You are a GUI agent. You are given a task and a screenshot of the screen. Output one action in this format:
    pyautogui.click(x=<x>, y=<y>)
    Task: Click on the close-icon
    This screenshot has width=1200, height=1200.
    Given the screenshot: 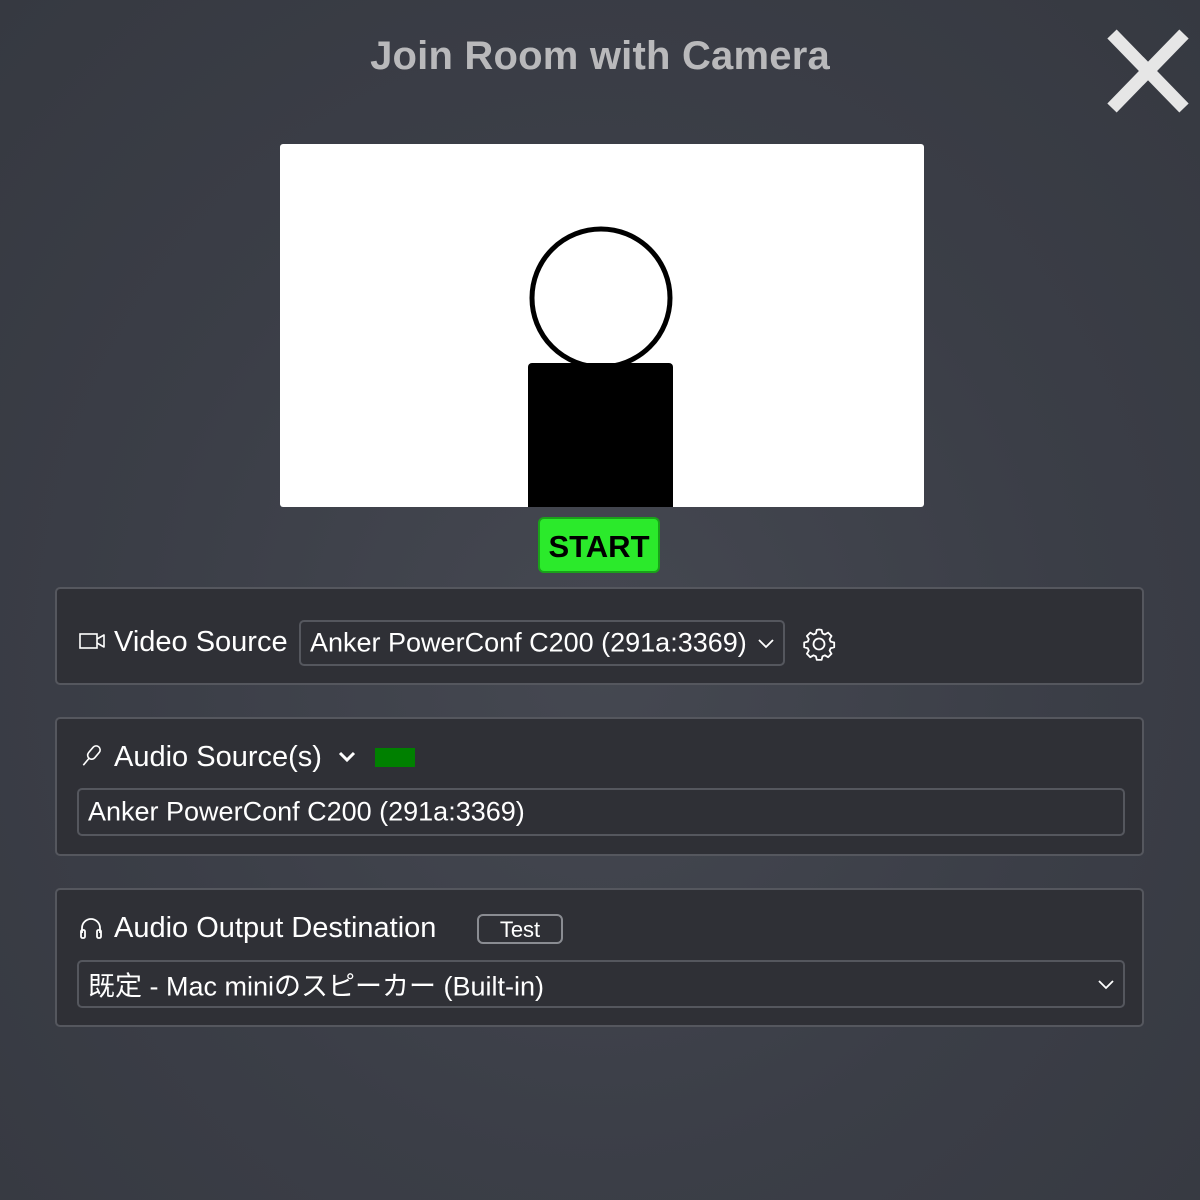 What is the action you would take?
    pyautogui.click(x=1148, y=71)
    